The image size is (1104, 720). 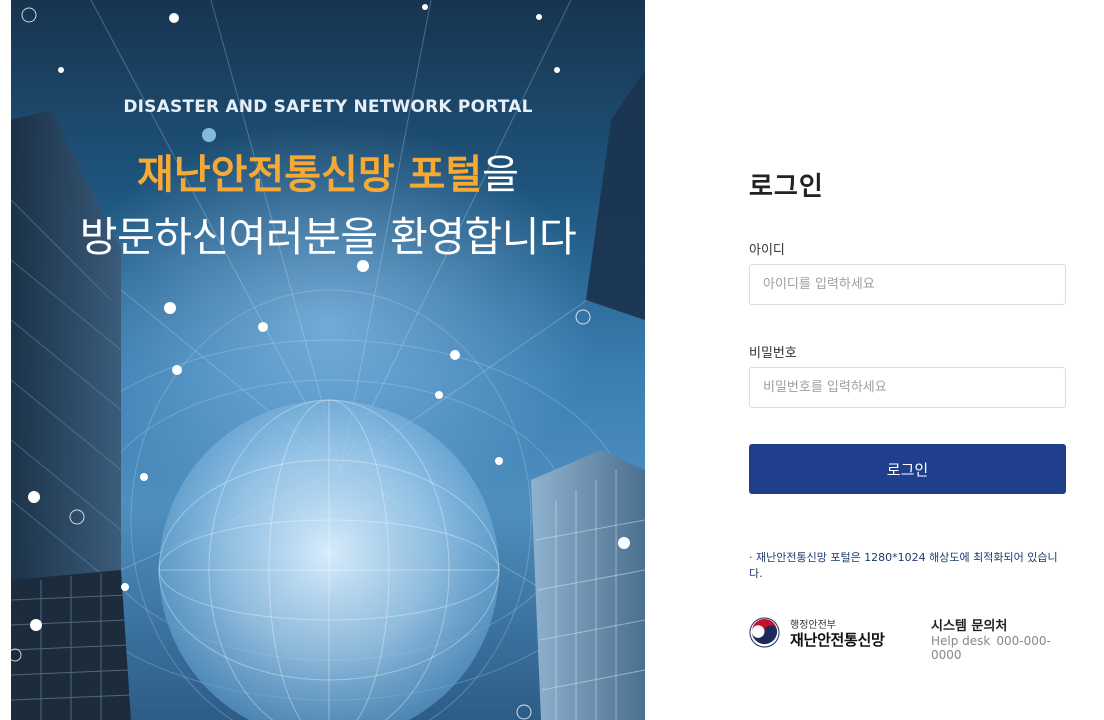 I want to click on hero-title: 재난안전통신망 포털을, so click(x=328, y=171).